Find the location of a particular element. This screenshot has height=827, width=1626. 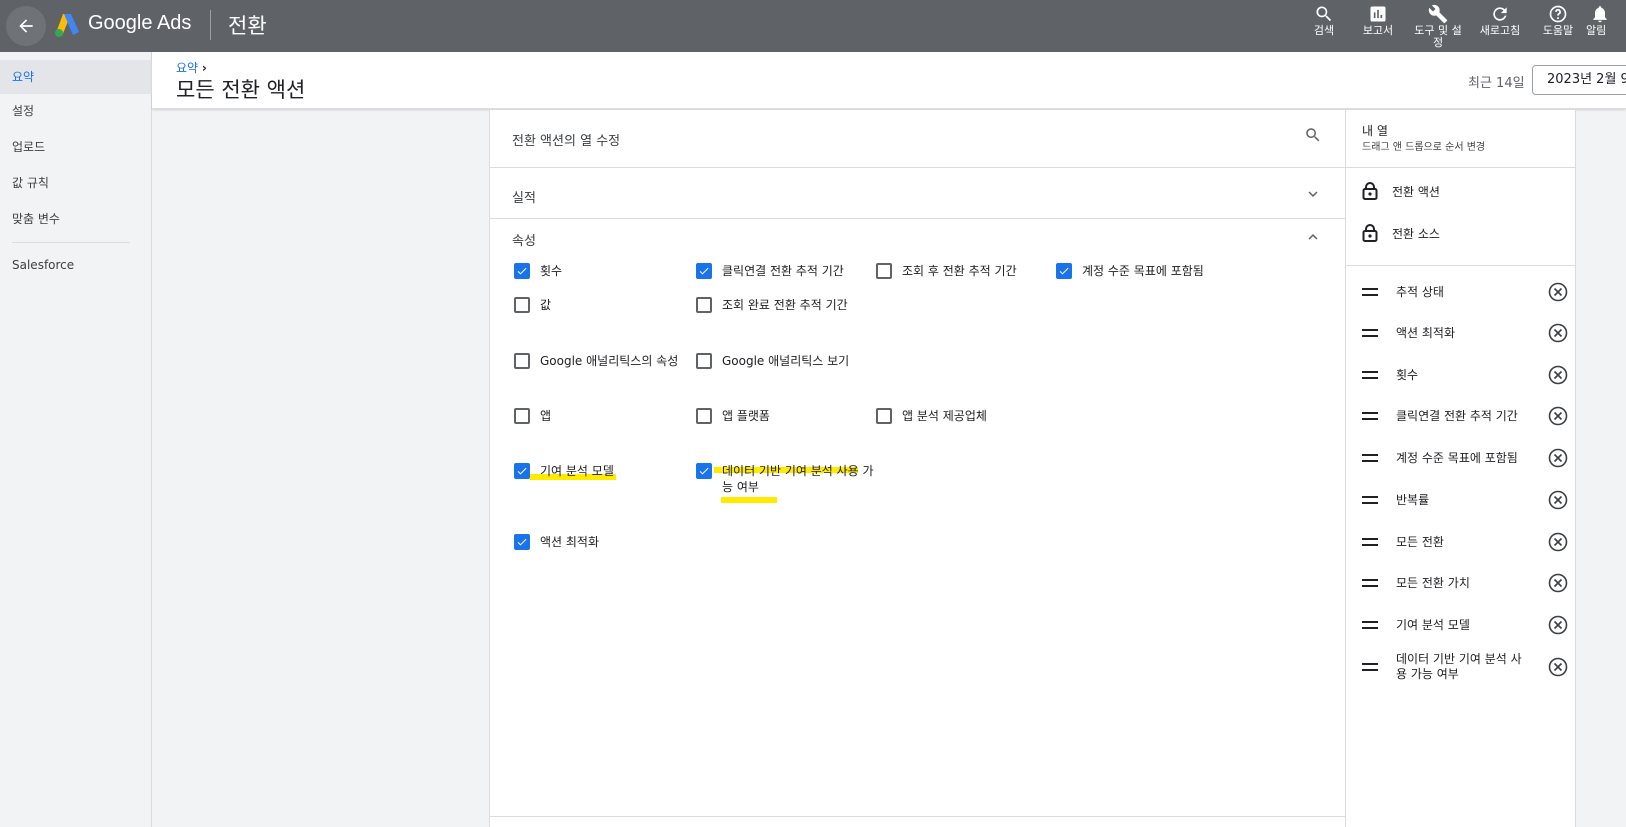

sidebar-item-uploads: 업로드 is located at coordinates (76, 147).